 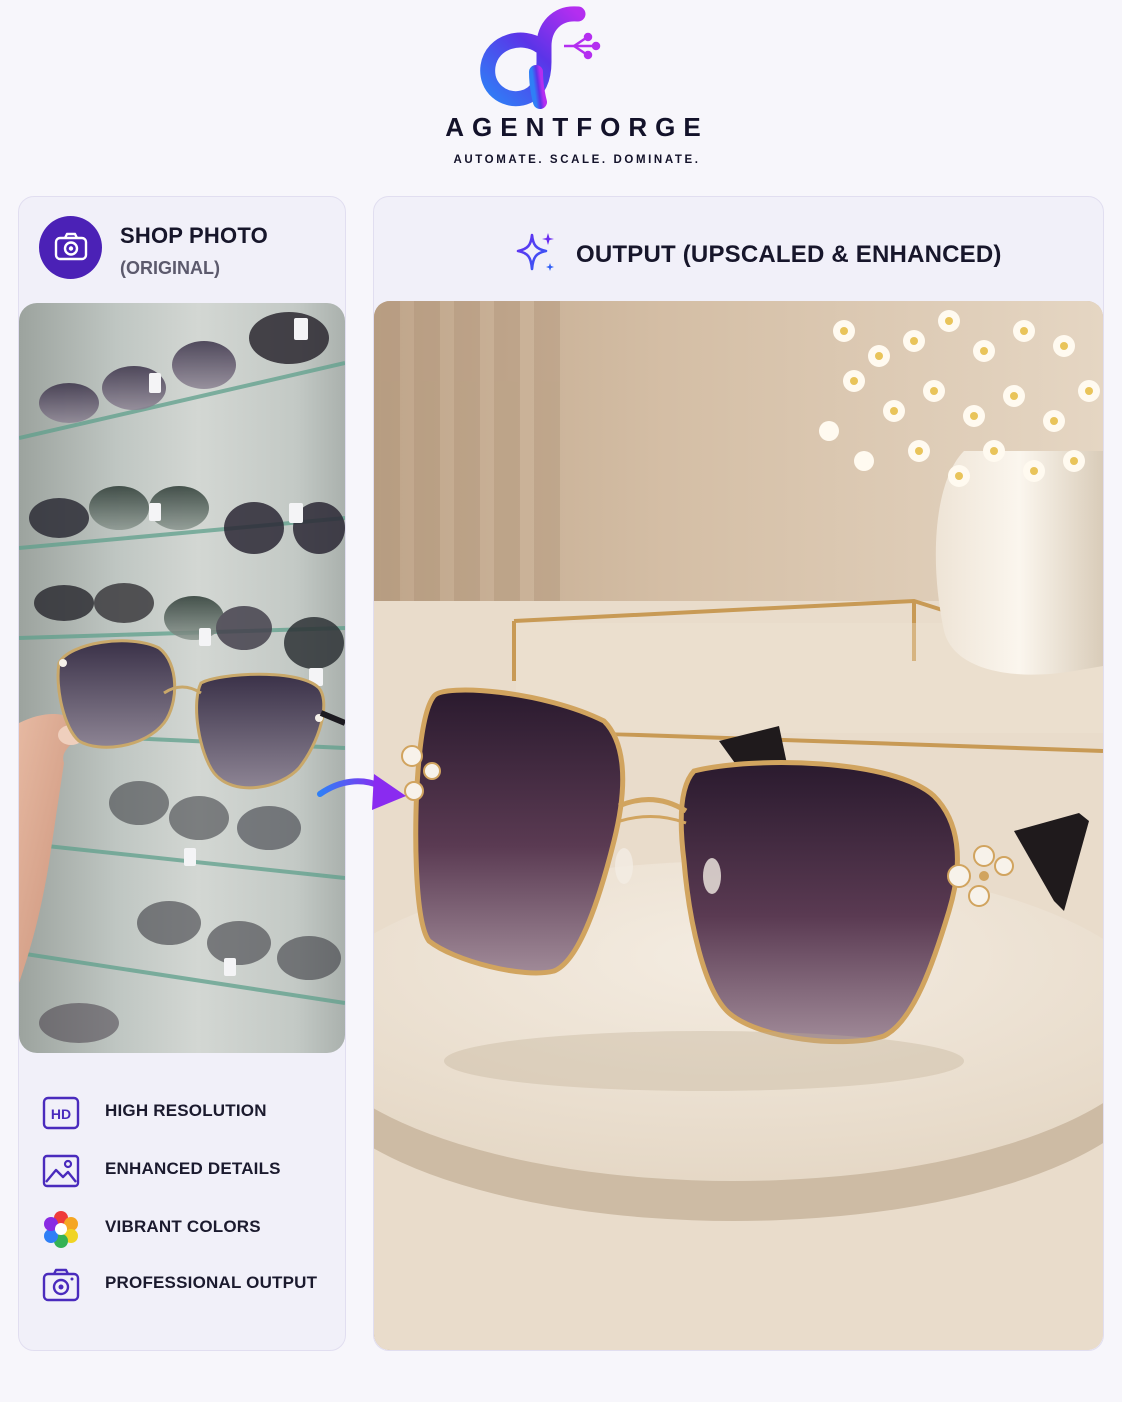 I want to click on feature-label: HIGH RESOLUTION, so click(x=186, y=1110).